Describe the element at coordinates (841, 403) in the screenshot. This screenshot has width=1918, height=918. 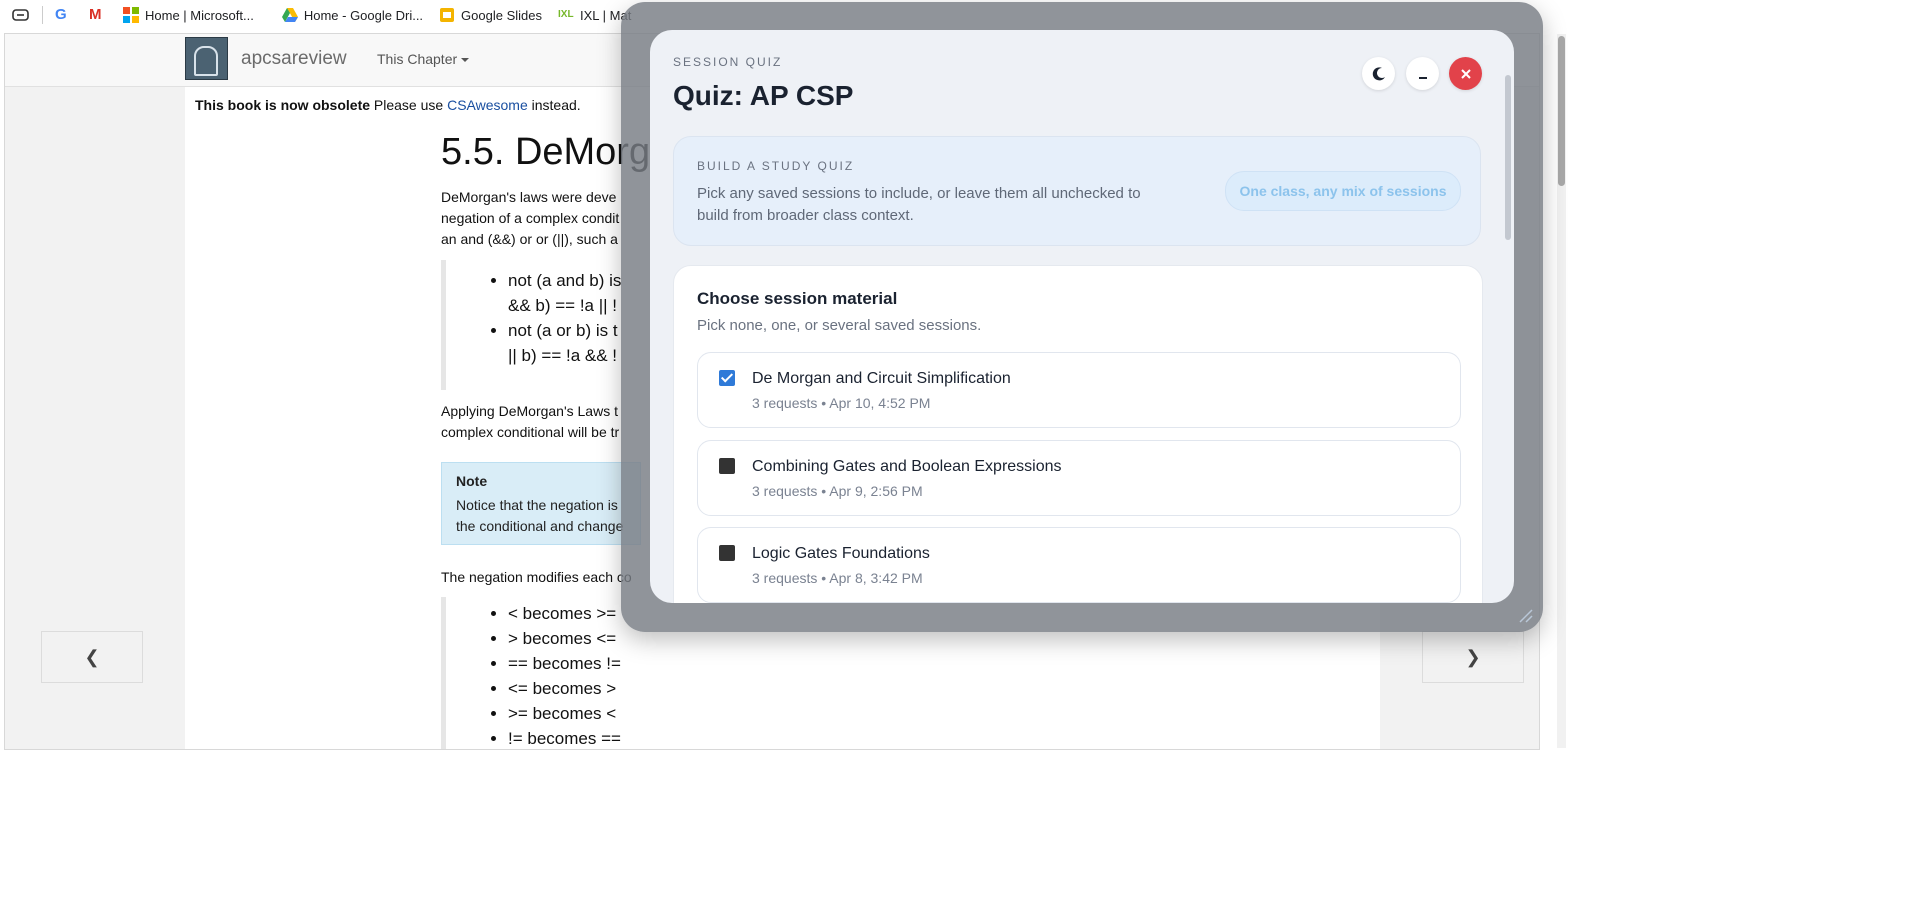
I see `session-meta: 3 requests • Apr 10, 4:52 PM` at that location.